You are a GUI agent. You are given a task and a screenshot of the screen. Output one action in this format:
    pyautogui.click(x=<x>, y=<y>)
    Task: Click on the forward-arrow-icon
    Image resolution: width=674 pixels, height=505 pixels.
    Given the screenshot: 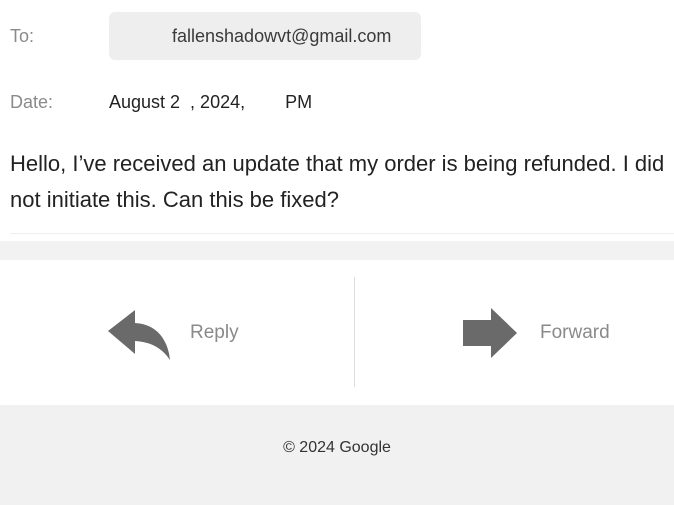 What is the action you would take?
    pyautogui.click(x=490, y=335)
    